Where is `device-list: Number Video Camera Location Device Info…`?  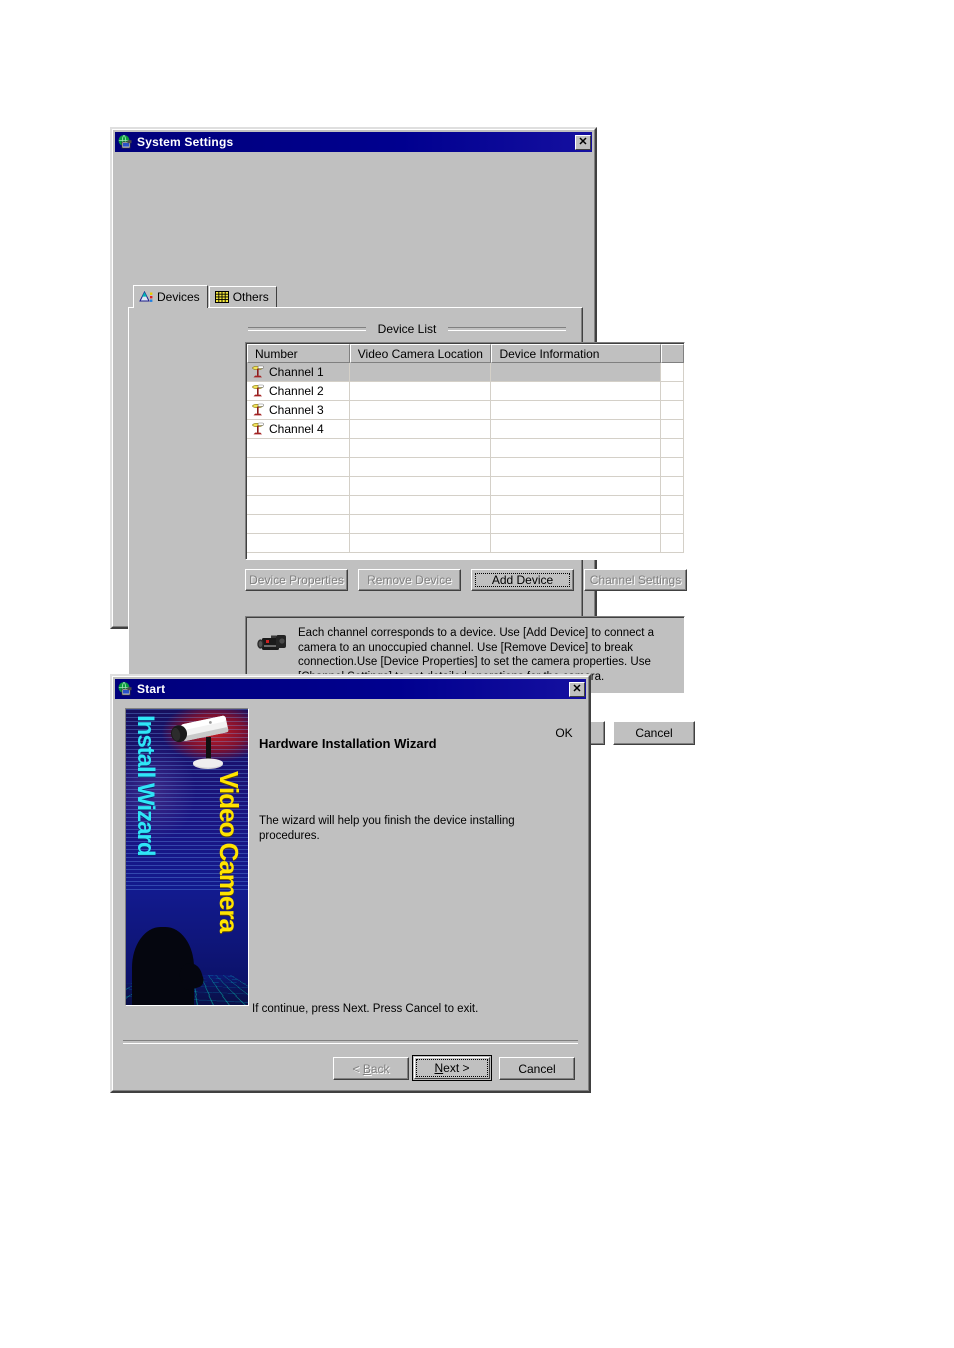 device-list: Number Video Camera Location Device Info… is located at coordinates (465, 451).